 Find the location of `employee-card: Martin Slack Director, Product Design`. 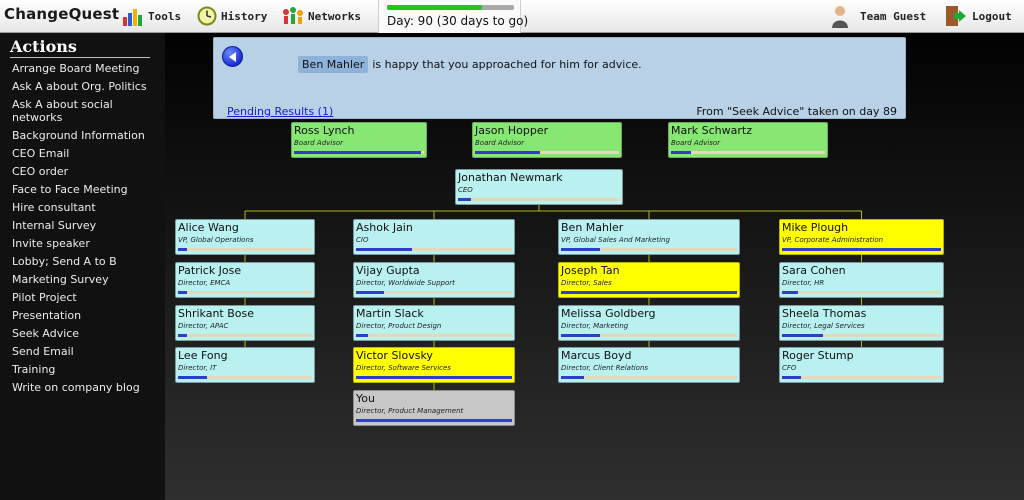

employee-card: Martin Slack Director, Product Design is located at coordinates (434, 323).